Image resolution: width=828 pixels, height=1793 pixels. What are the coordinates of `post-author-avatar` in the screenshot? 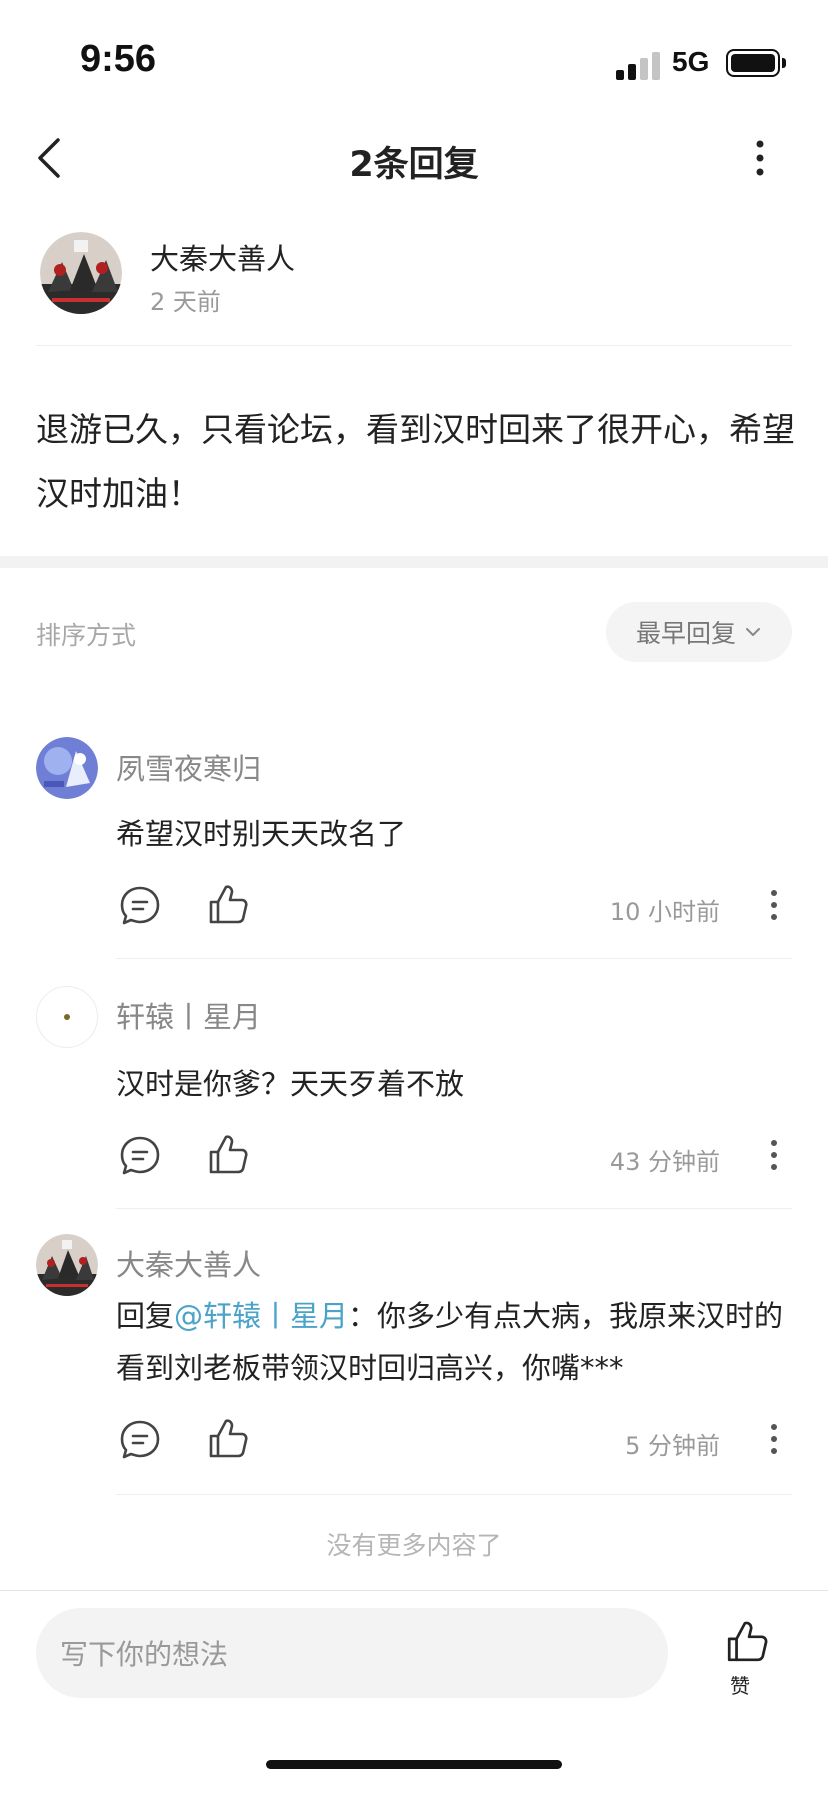 It's located at (81, 273).